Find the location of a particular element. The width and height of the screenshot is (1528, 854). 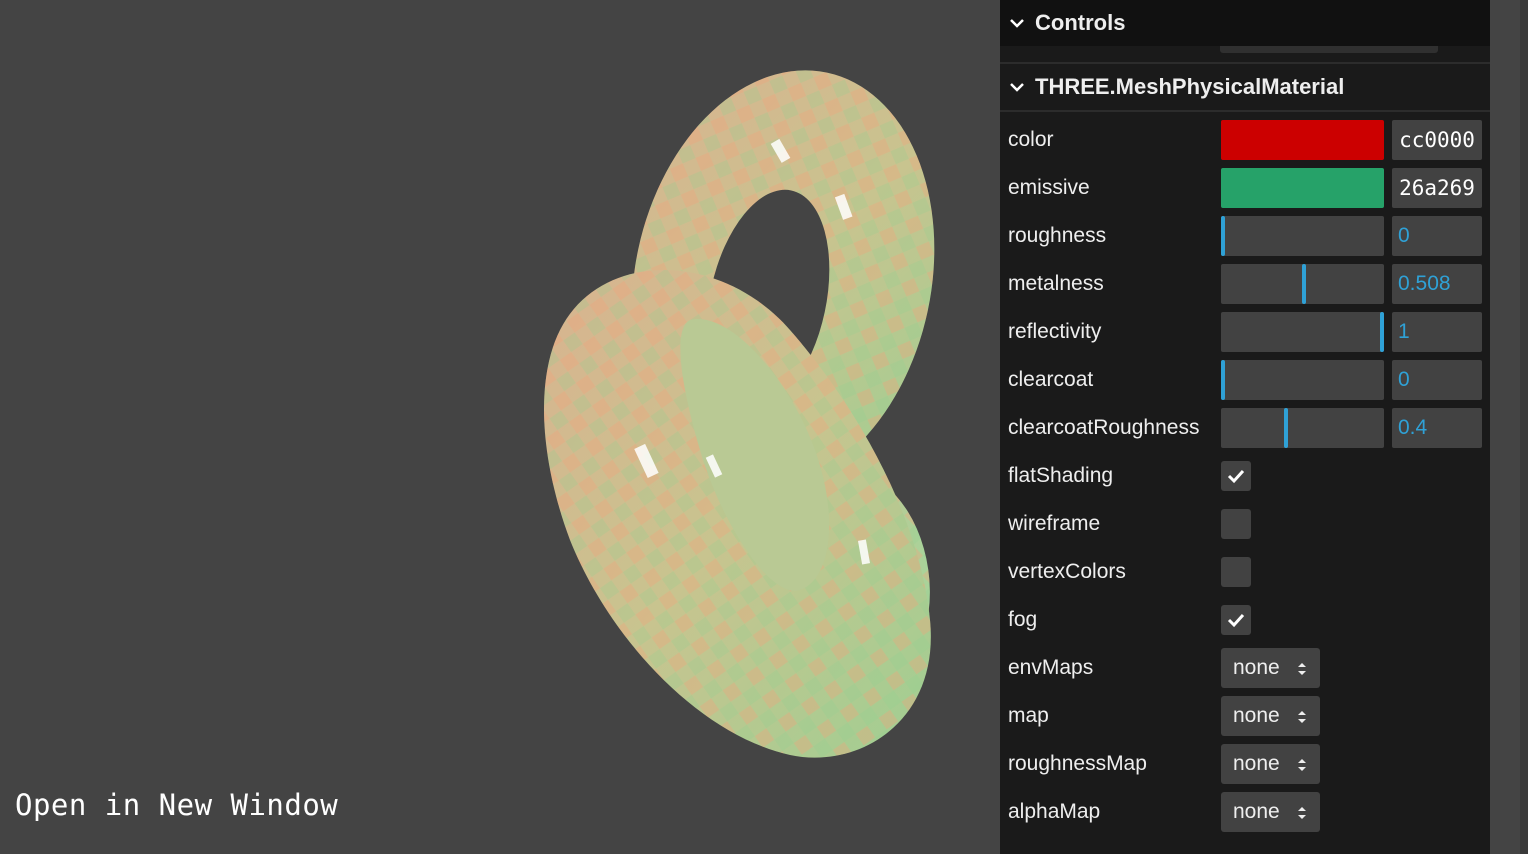

alpha-map-row: alphaMap none is located at coordinates (1245, 812).